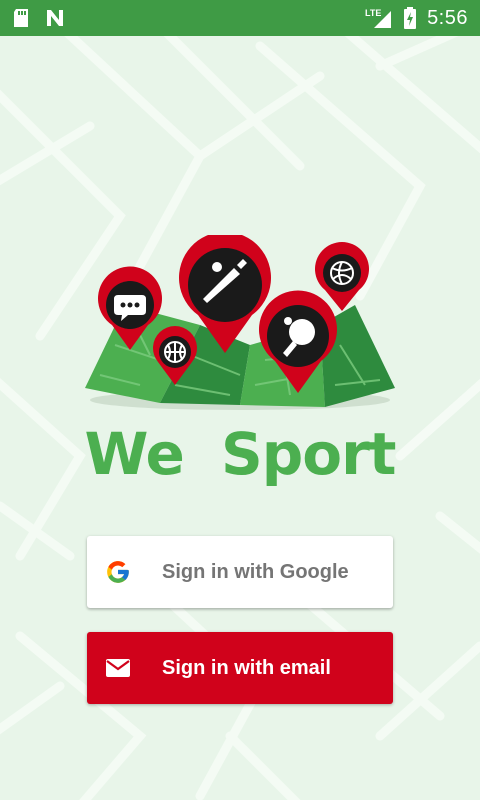 The height and width of the screenshot is (800, 480). I want to click on sd-card-icon, so click(21, 18).